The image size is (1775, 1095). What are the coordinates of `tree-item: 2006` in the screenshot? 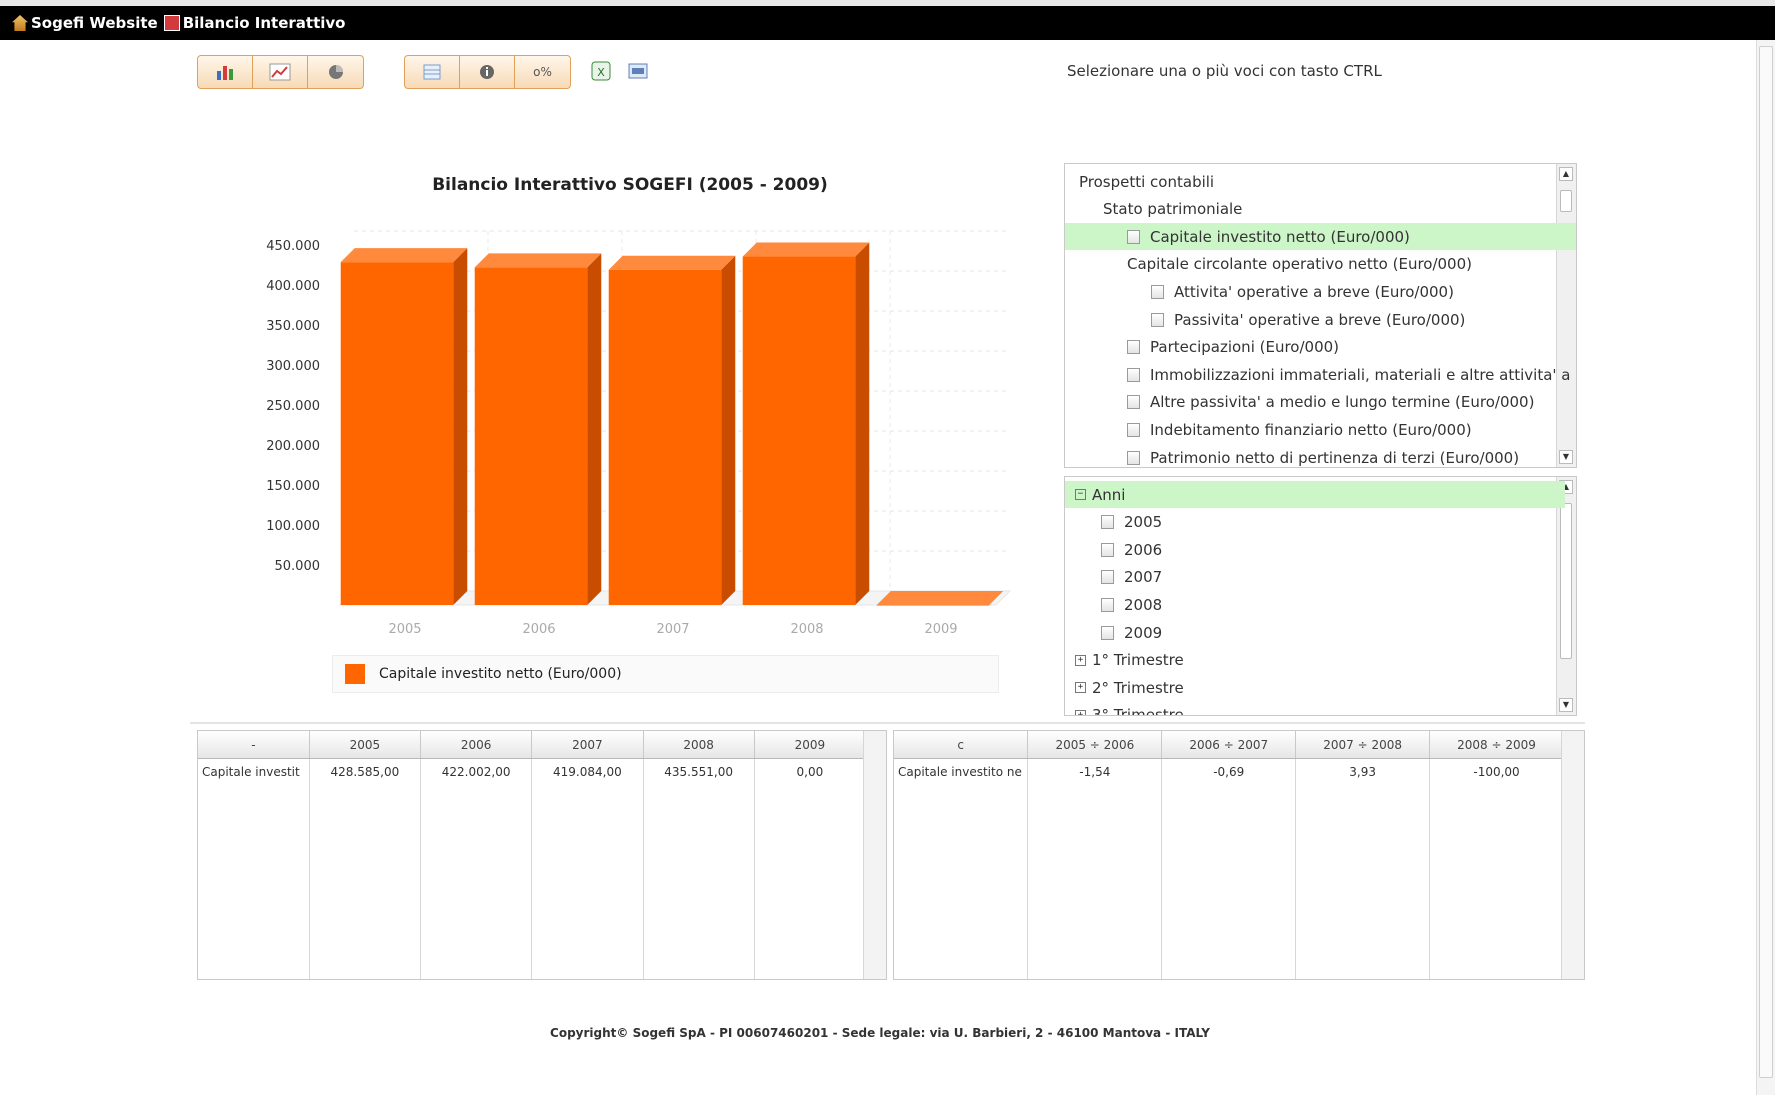 It's located at (1320, 549).